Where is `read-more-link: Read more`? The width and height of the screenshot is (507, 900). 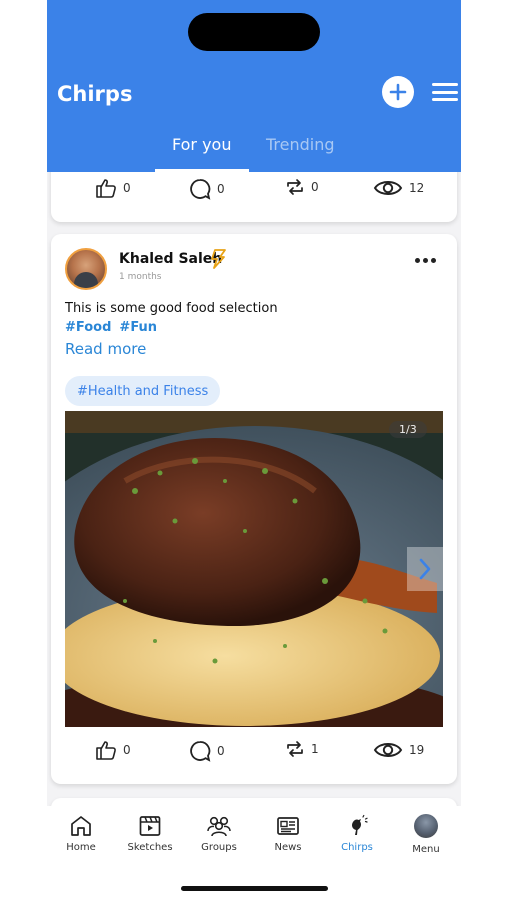
read-more-link: Read more is located at coordinates (105, 349).